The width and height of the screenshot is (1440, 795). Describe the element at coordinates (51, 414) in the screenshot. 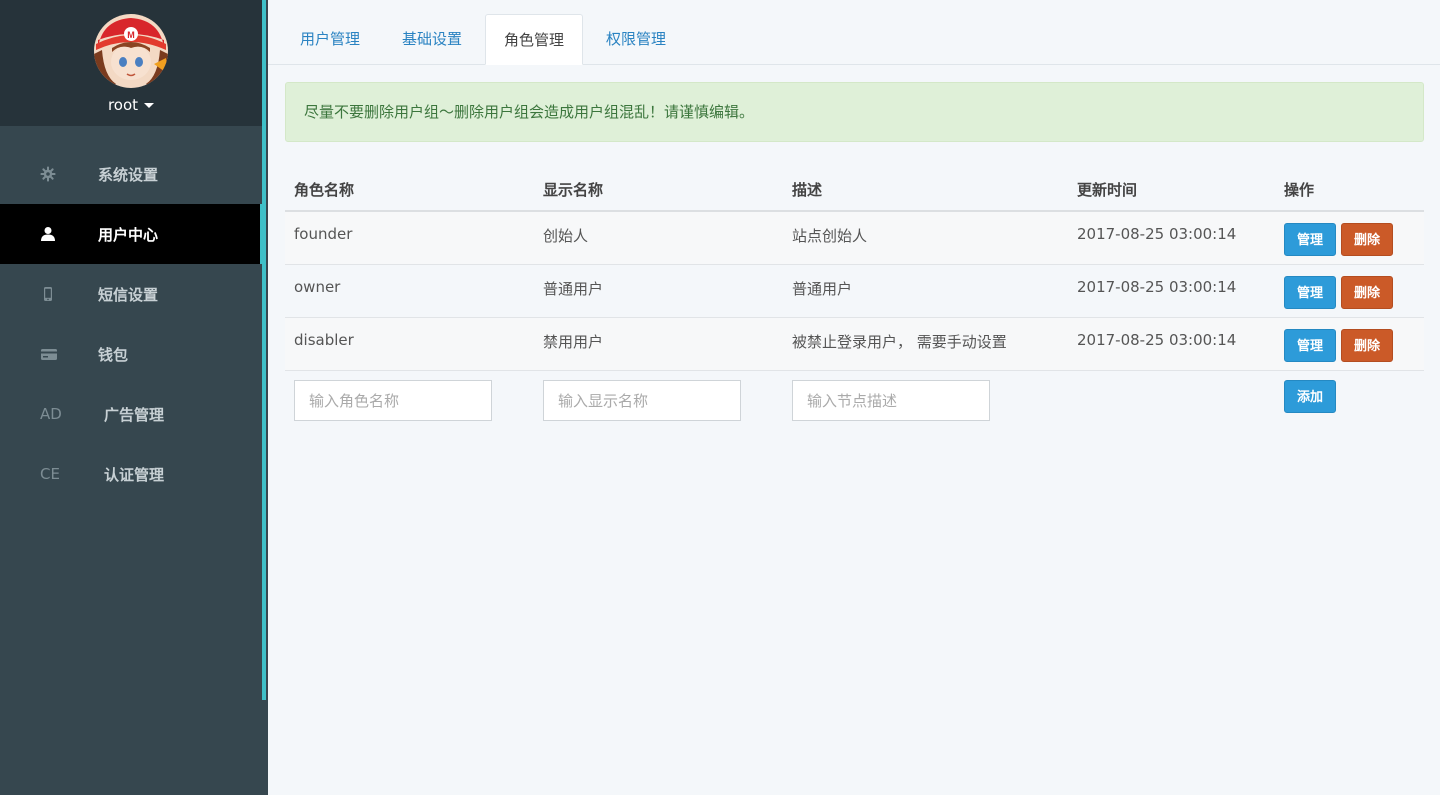

I see `ad-icon: AD` at that location.